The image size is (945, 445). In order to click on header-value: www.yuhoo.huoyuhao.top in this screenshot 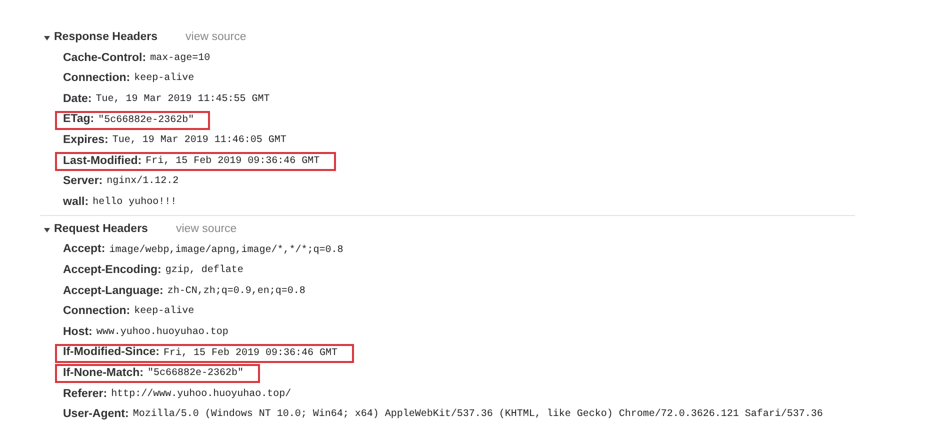, I will do `click(162, 333)`.